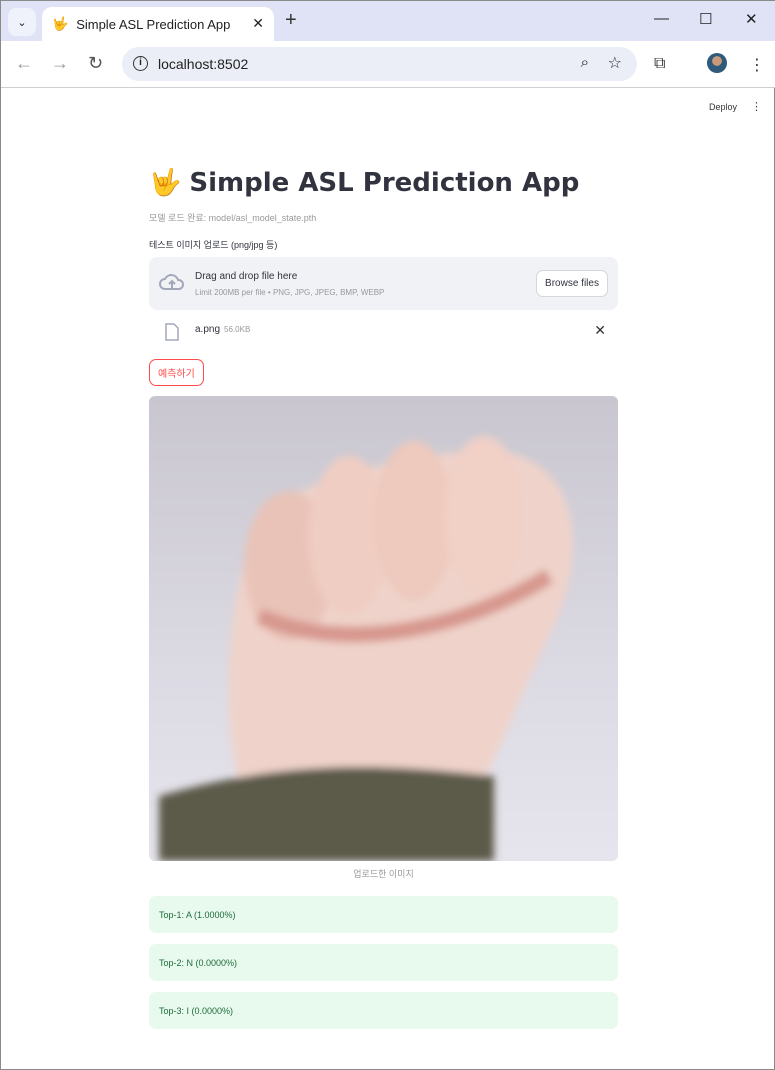 The width and height of the screenshot is (775, 1070). What do you see at coordinates (233, 218) in the screenshot?
I see `model-caption: 모델 로드 완료: model/asl_model_state.pth` at bounding box center [233, 218].